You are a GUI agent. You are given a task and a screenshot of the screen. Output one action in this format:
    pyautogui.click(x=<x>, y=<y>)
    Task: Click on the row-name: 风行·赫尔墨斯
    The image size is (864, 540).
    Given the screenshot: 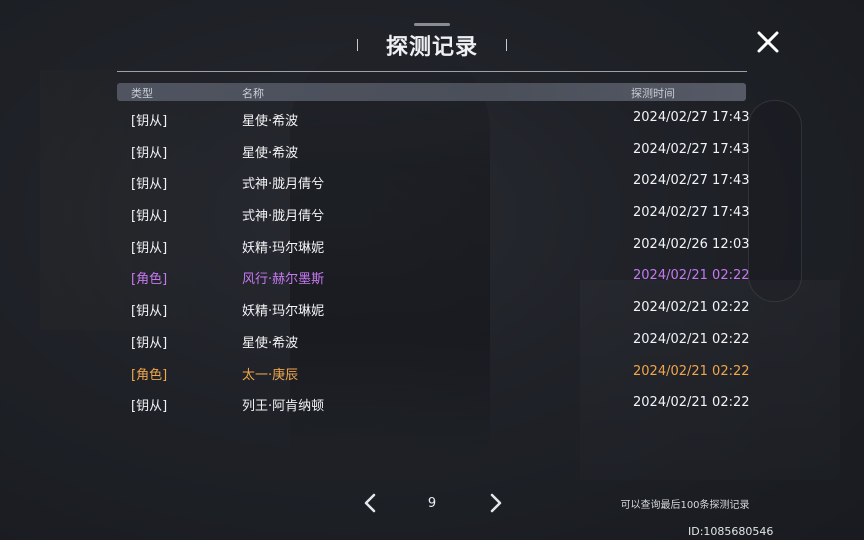 What is the action you would take?
    pyautogui.click(x=283, y=280)
    